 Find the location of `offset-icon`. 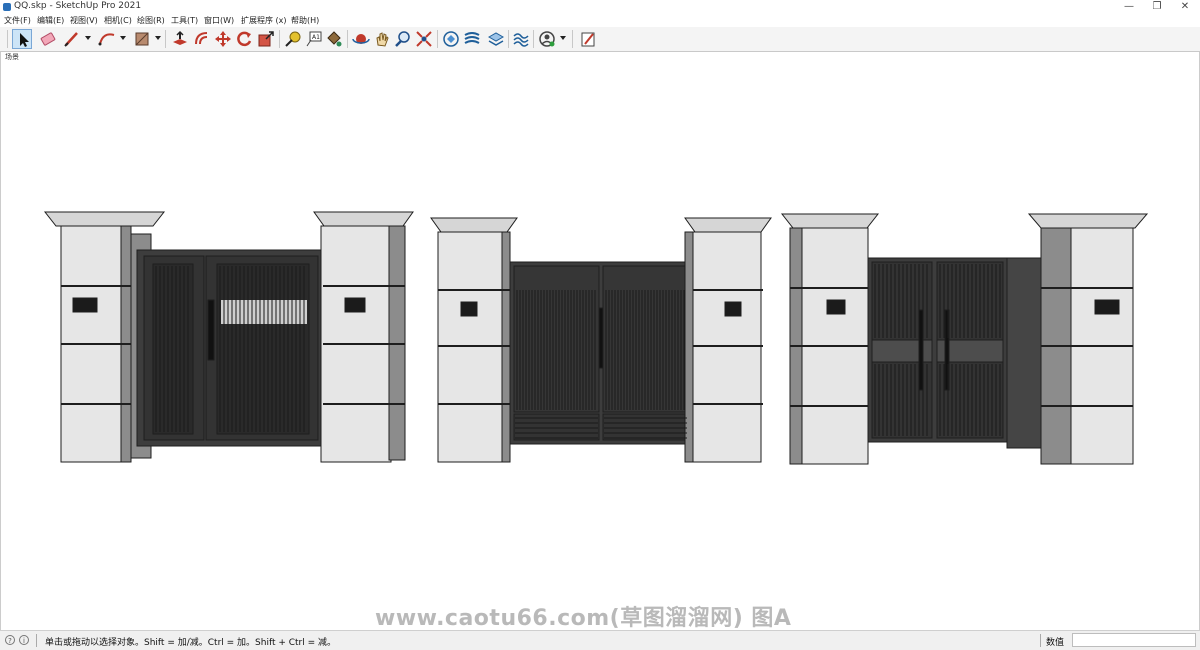

offset-icon is located at coordinates (201, 38).